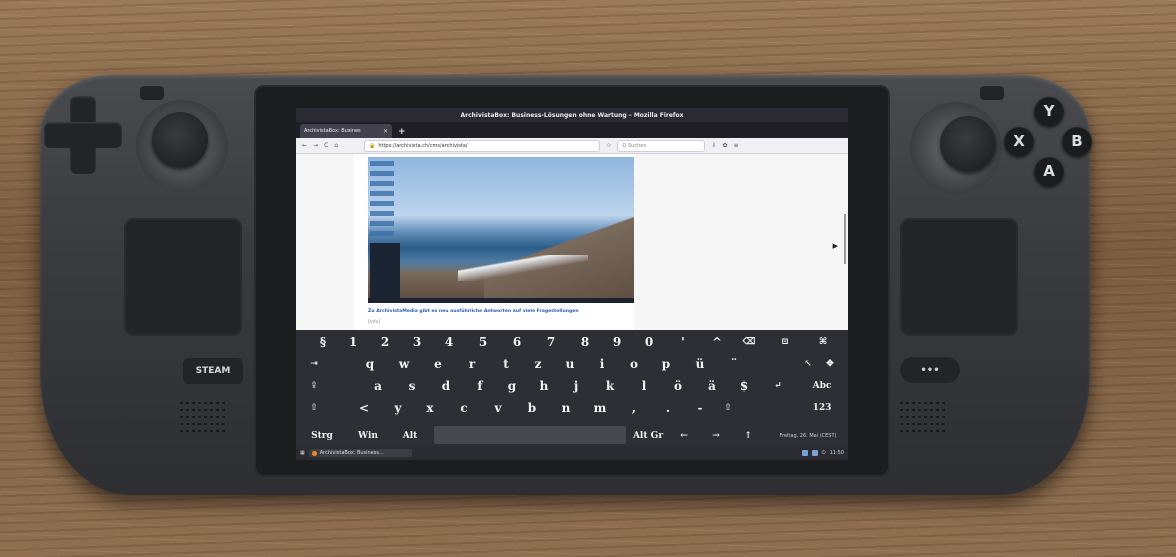 The height and width of the screenshot is (557, 1176). I want to click on a-button: A, so click(1049, 171).